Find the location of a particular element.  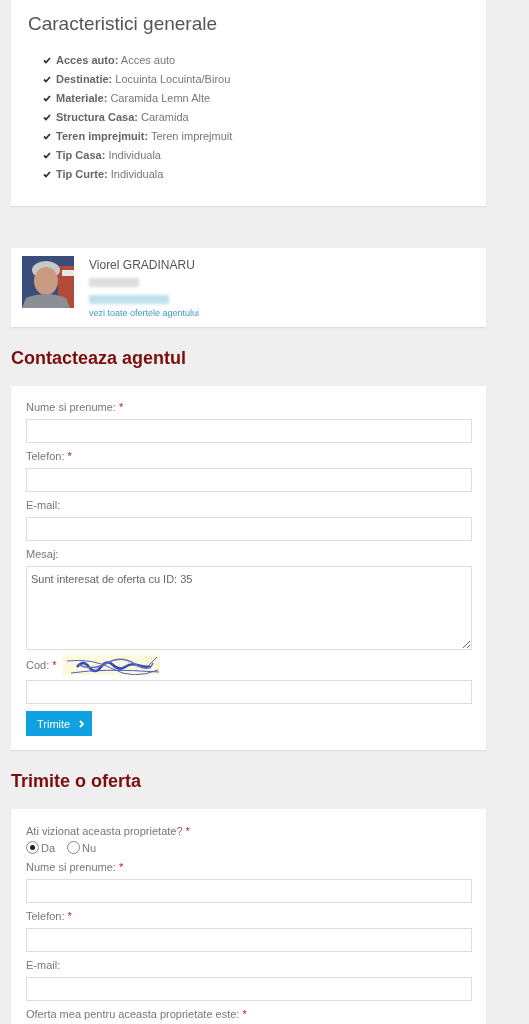

section-heading: Trimite o oferta is located at coordinates (77, 781).